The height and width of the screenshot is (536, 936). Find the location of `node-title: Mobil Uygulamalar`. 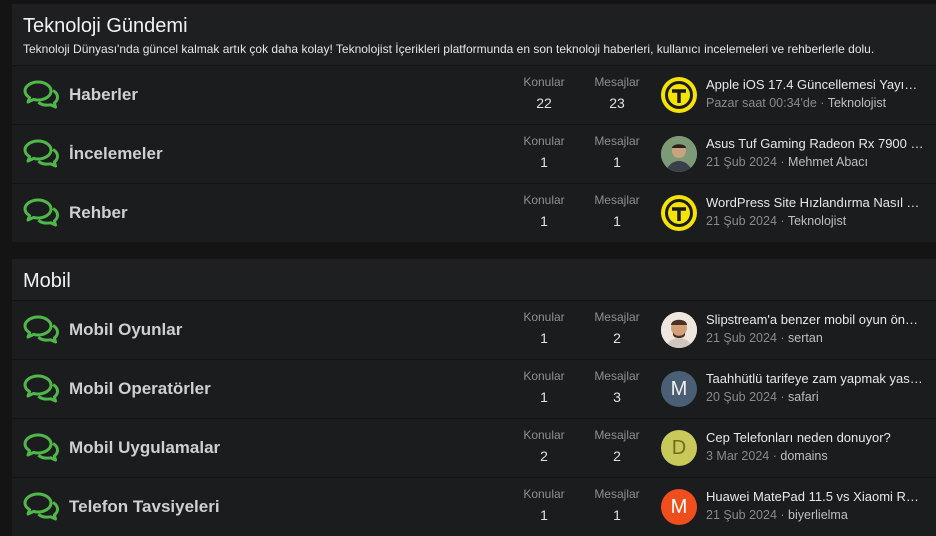

node-title: Mobil Uygulamalar is located at coordinates (144, 448).